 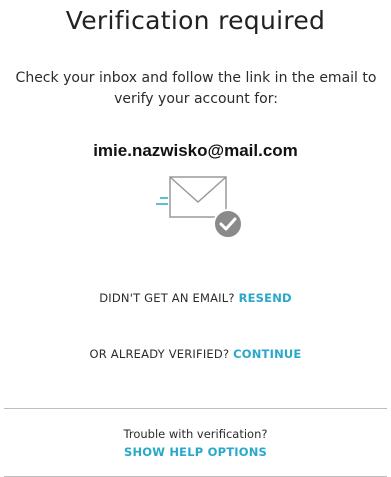 I want to click on divider, so click(x=195, y=408).